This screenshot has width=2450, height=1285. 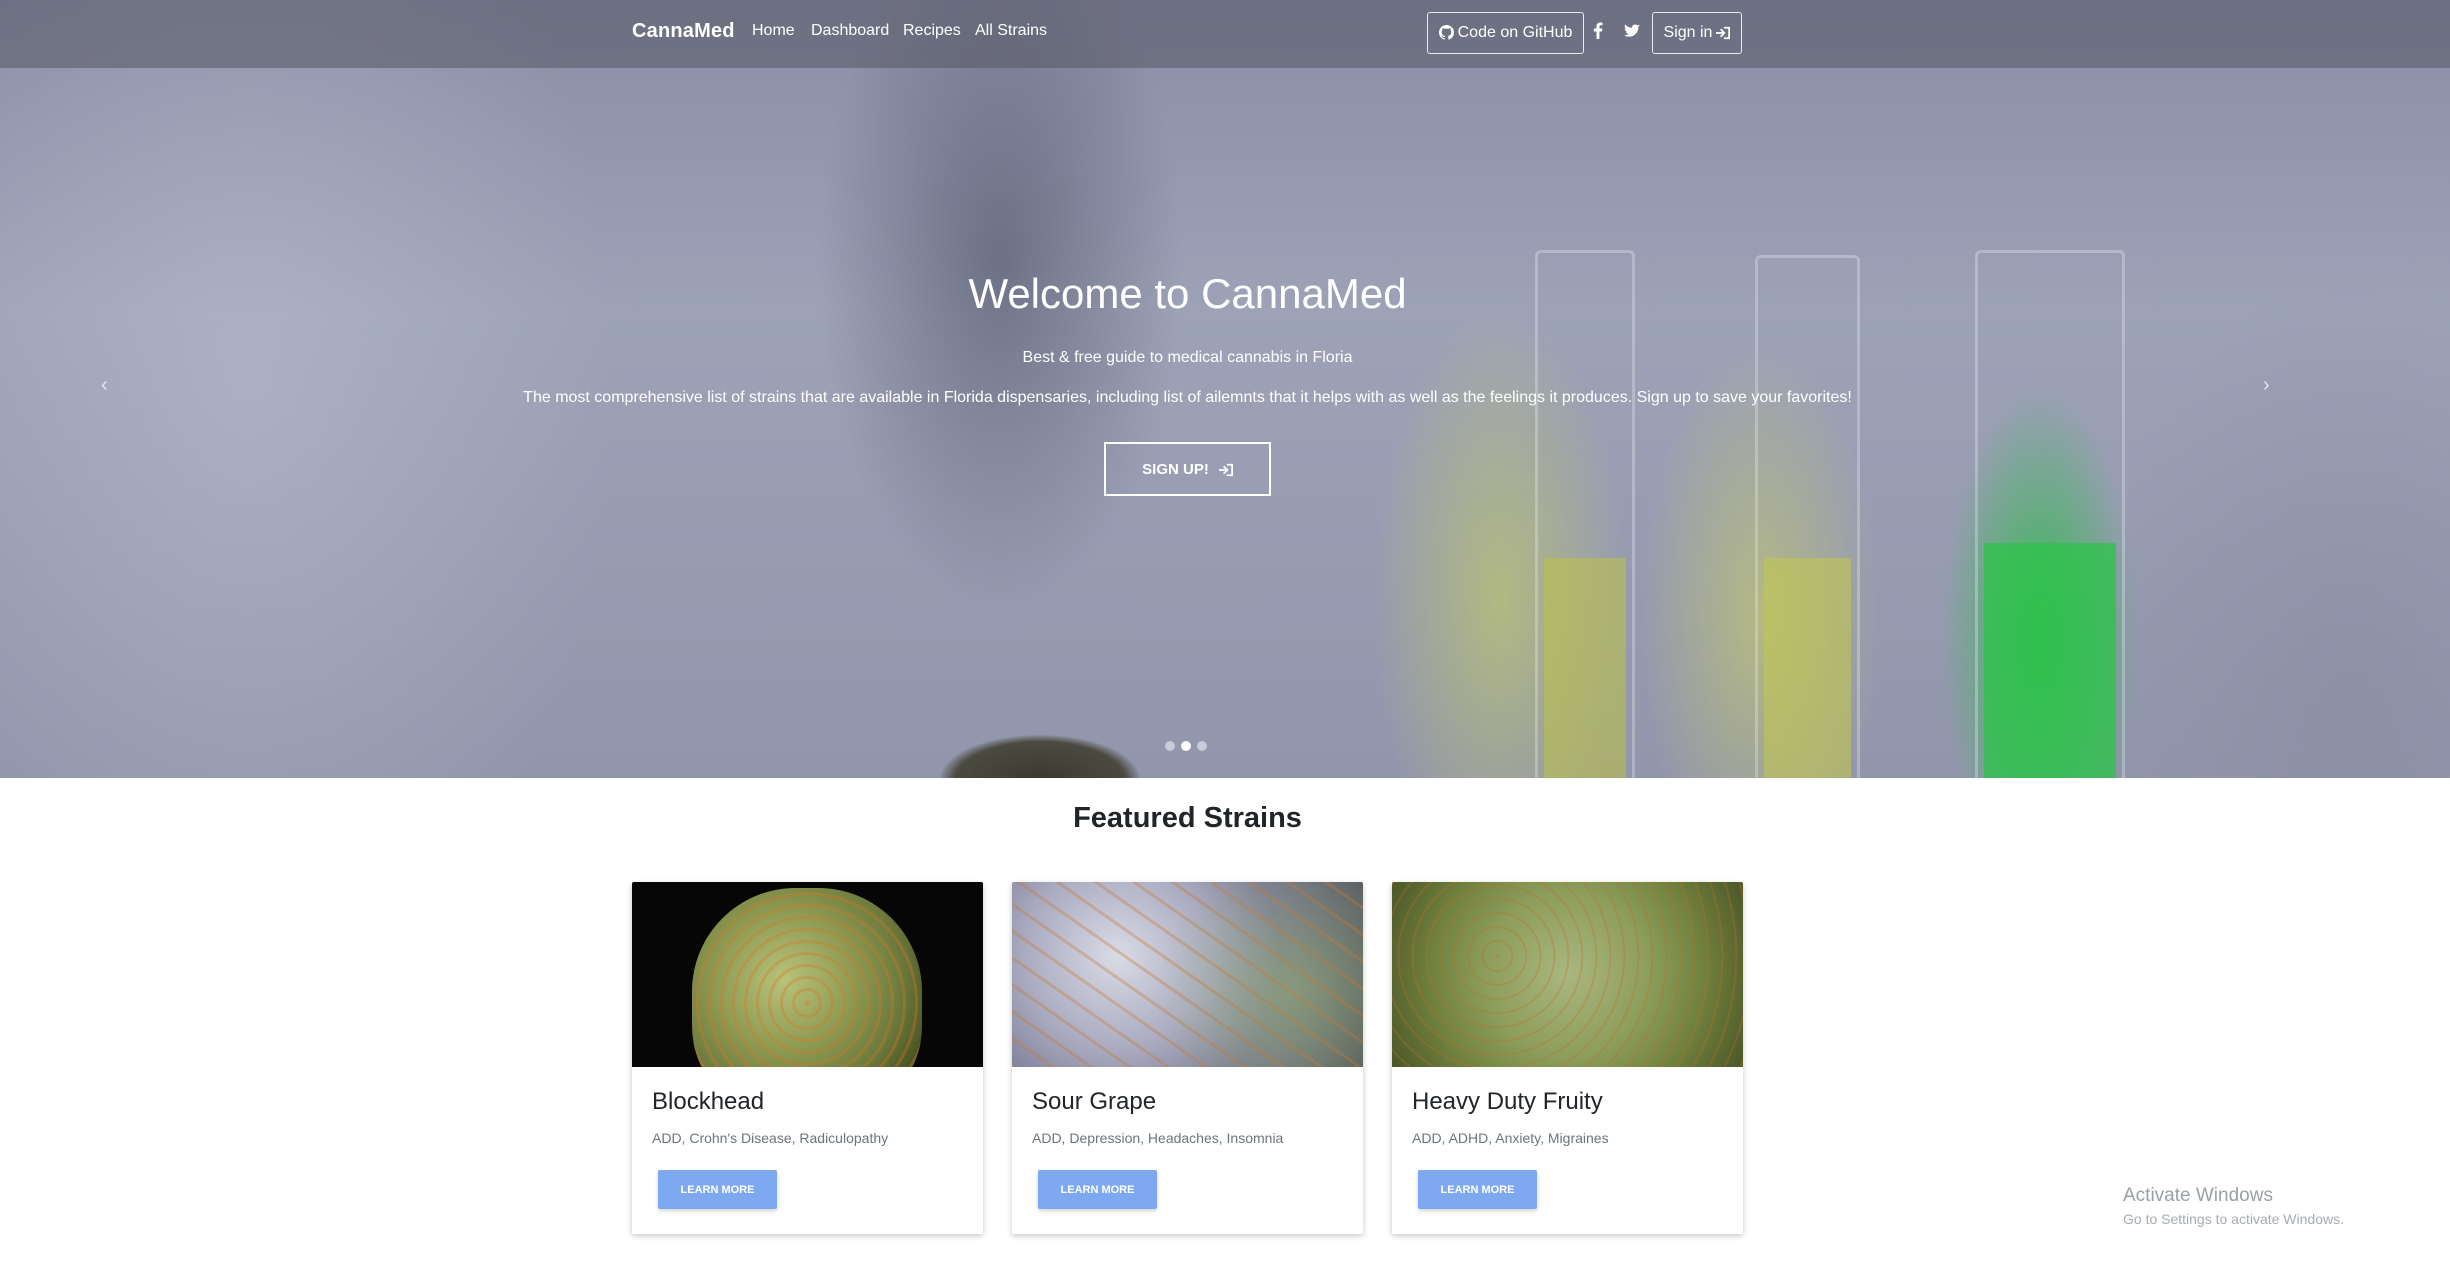 I want to click on carousel-indicators, so click(x=1186, y=746).